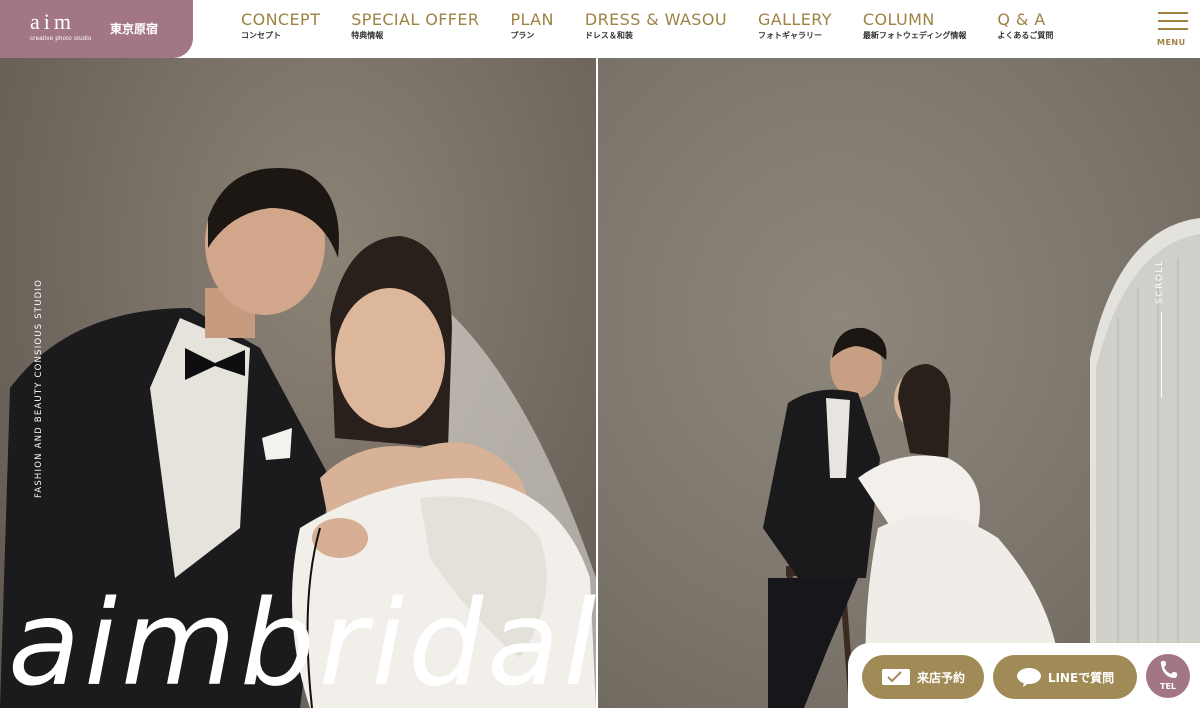 The height and width of the screenshot is (708, 1200). I want to click on nav-label: CONCEPT, so click(281, 19).